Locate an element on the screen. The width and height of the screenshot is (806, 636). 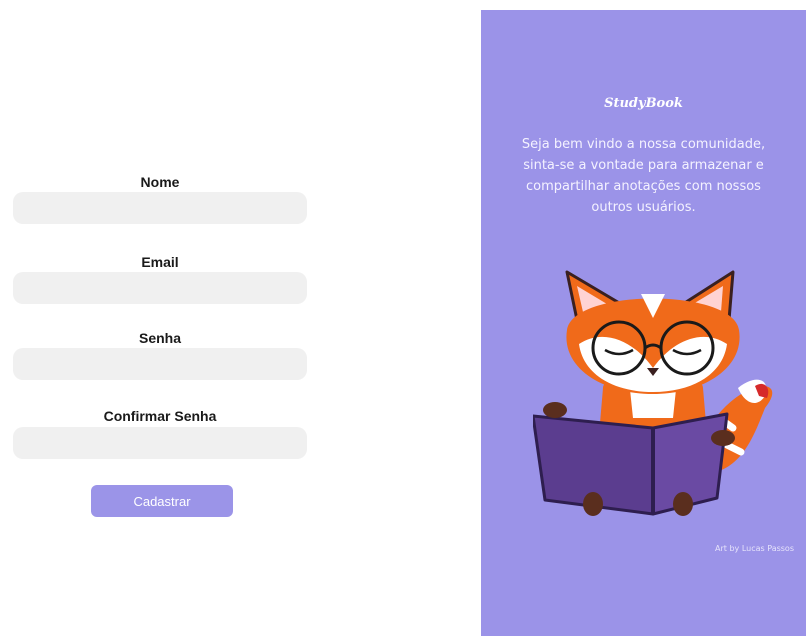
fox-reading-illustration is located at coordinates (653, 393).